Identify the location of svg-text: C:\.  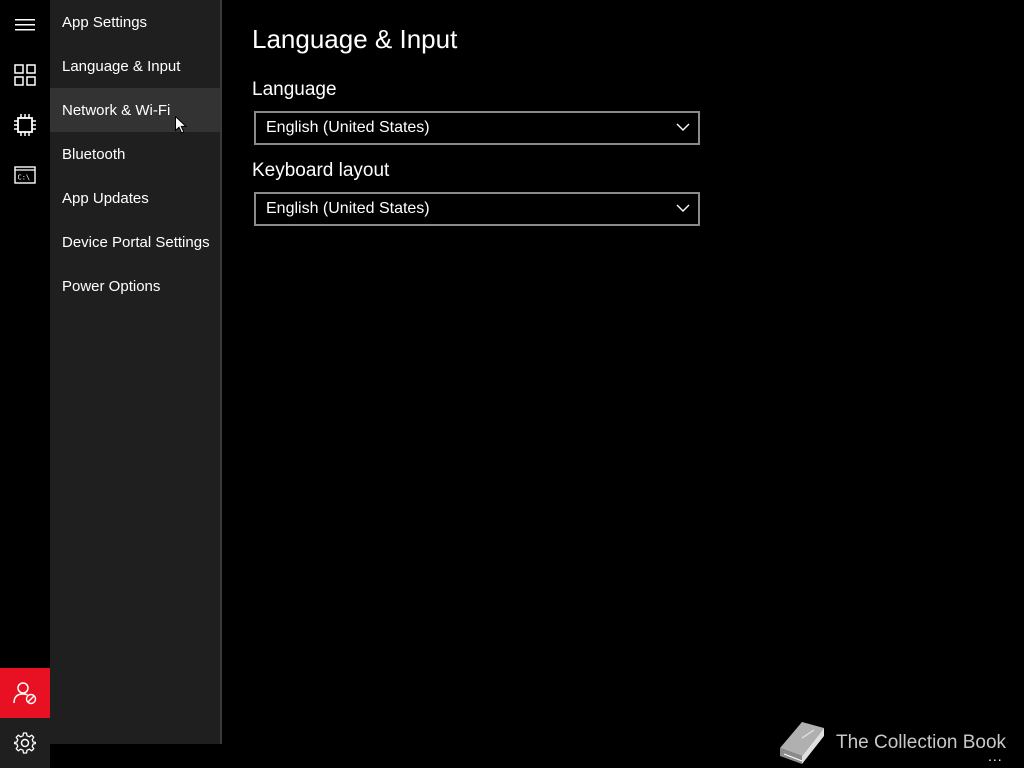
(24, 178).